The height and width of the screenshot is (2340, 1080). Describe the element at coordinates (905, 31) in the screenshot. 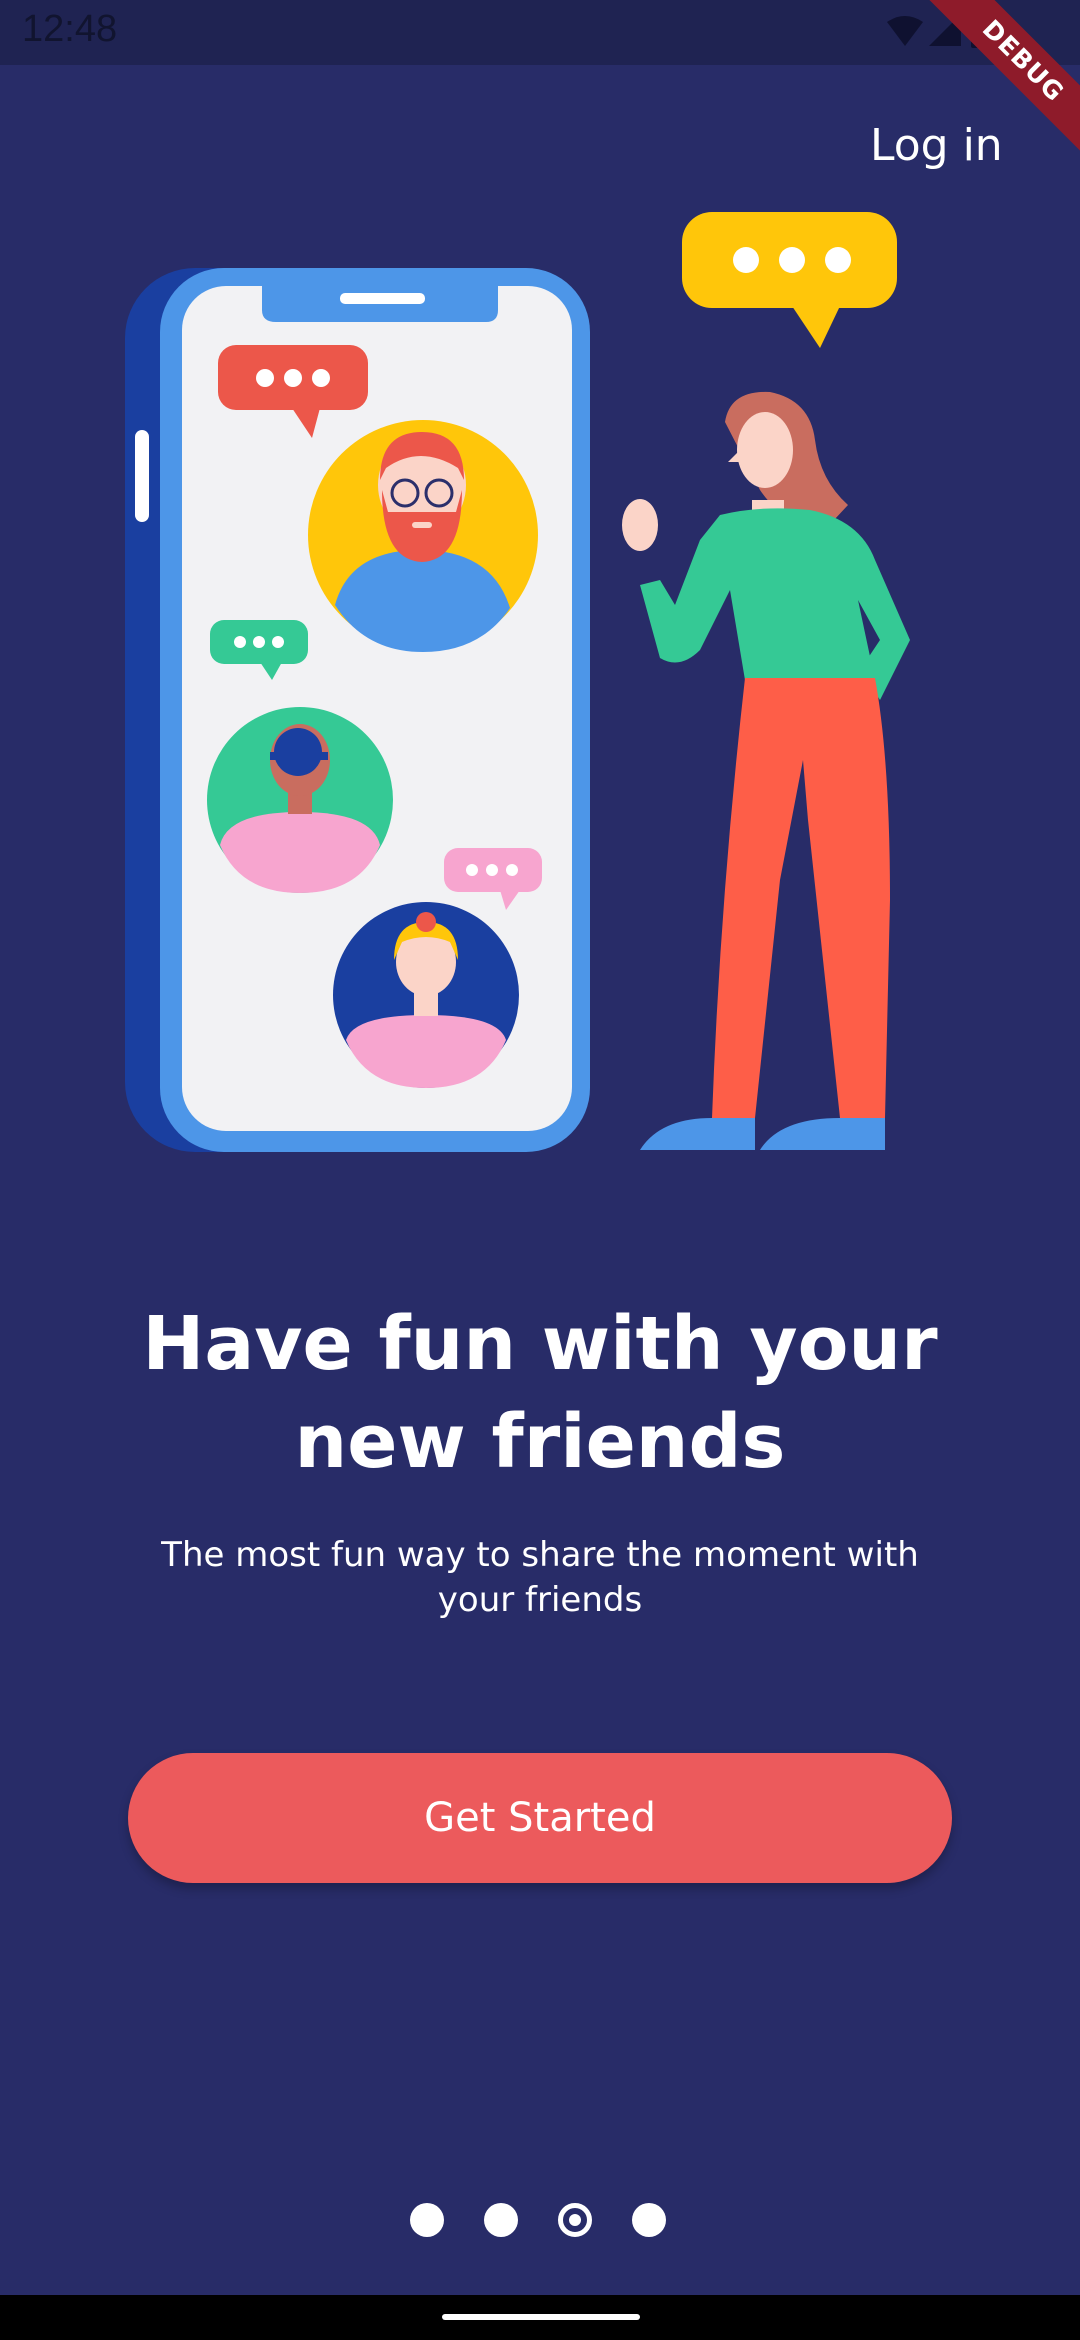

I see `wifi-icon` at that location.